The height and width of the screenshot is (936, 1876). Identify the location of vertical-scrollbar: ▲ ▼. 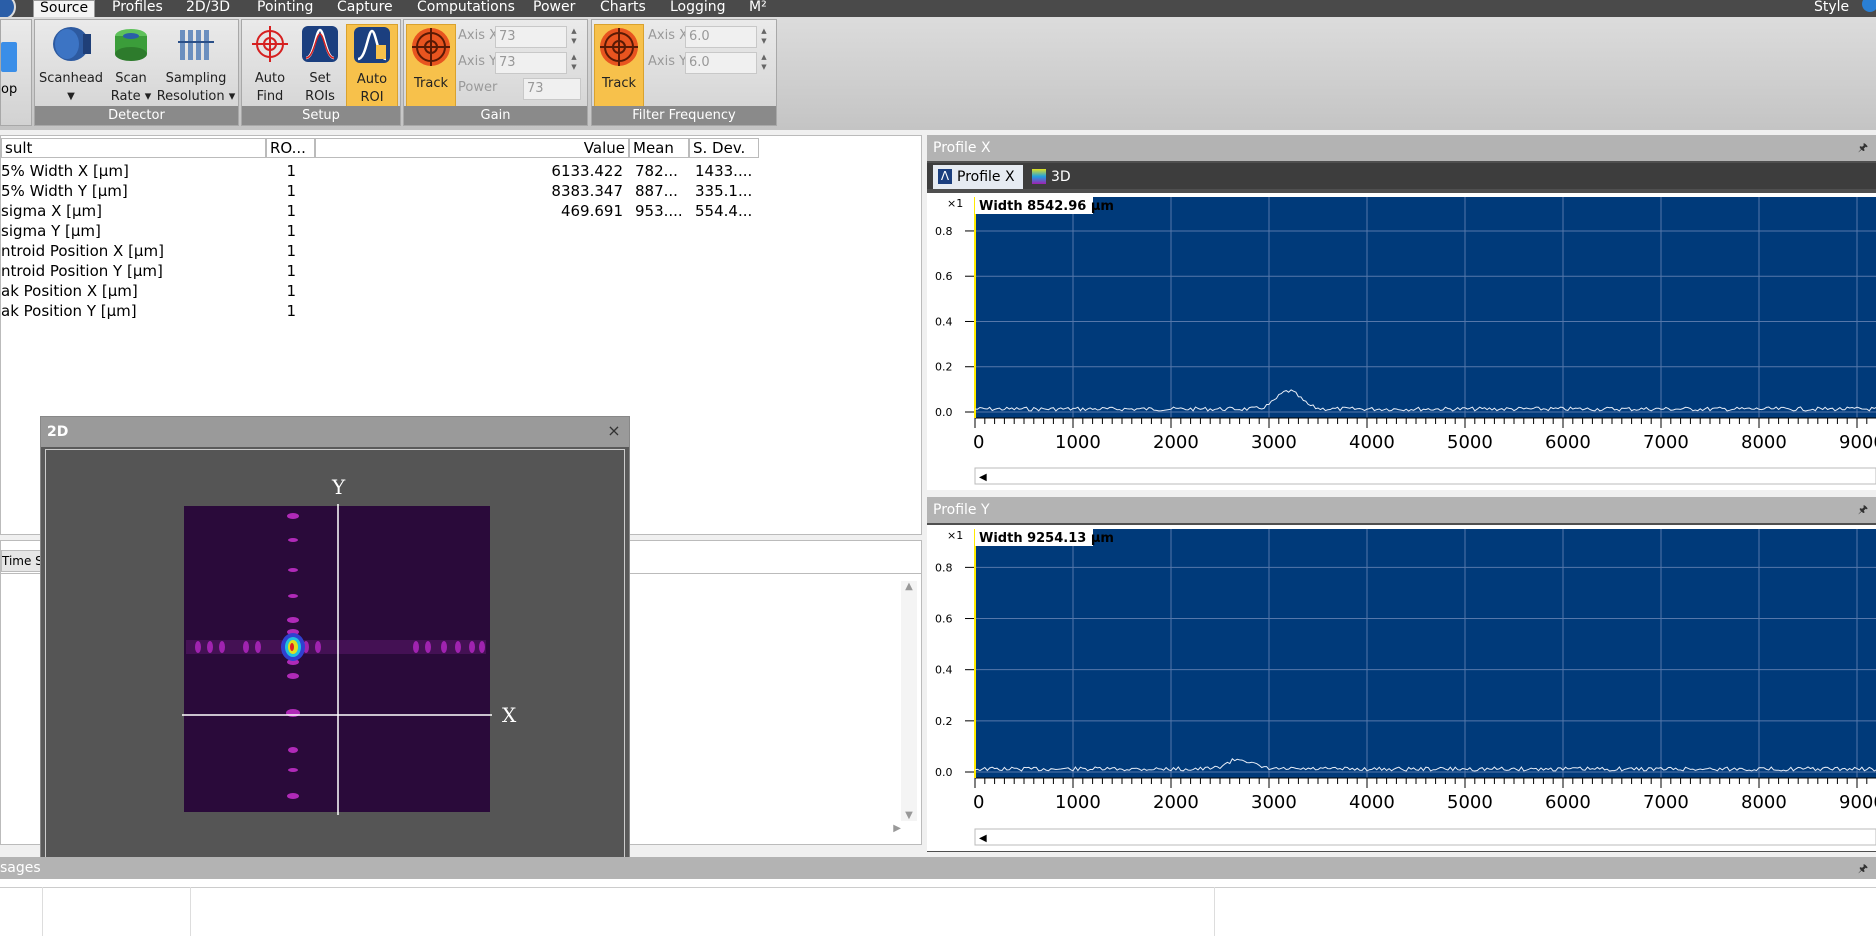
(909, 701).